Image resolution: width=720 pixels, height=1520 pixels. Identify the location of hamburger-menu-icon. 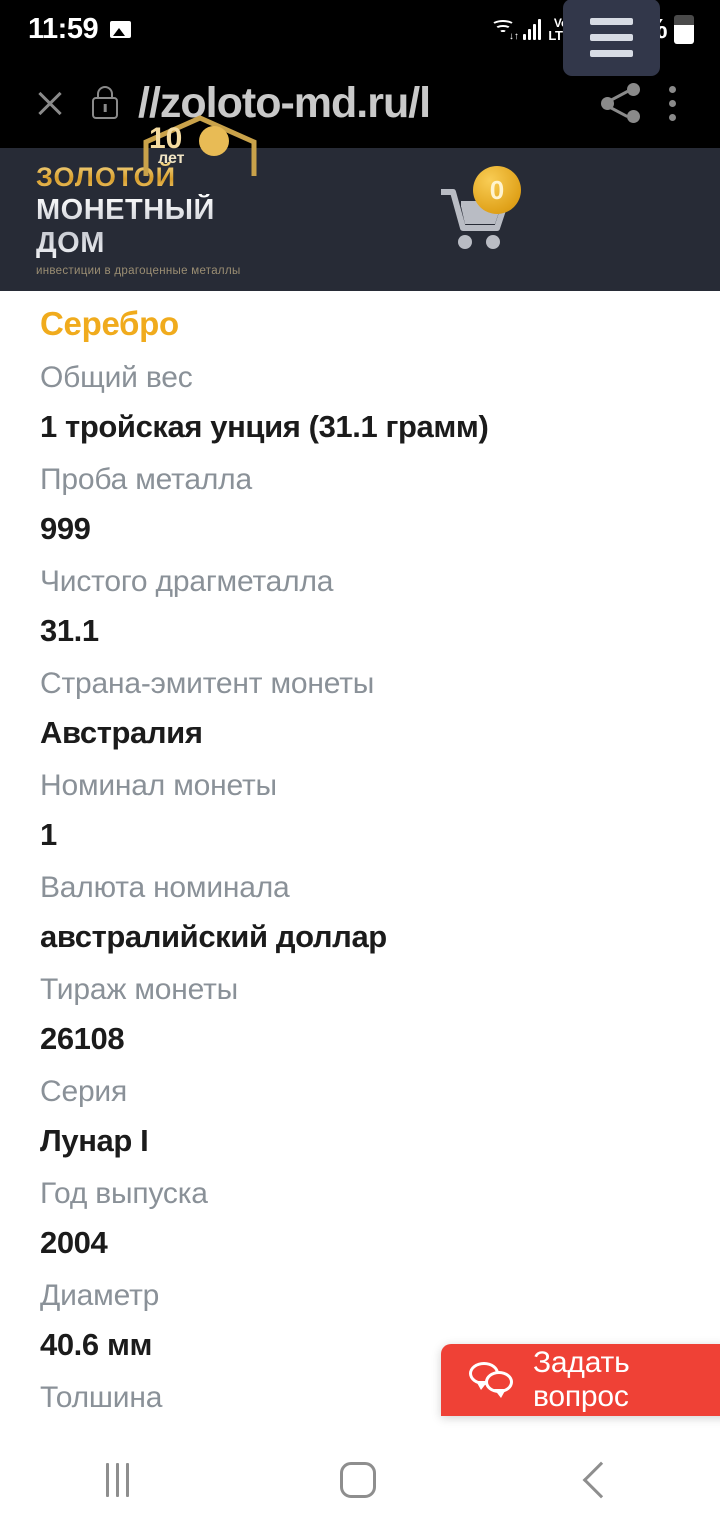
(611, 21).